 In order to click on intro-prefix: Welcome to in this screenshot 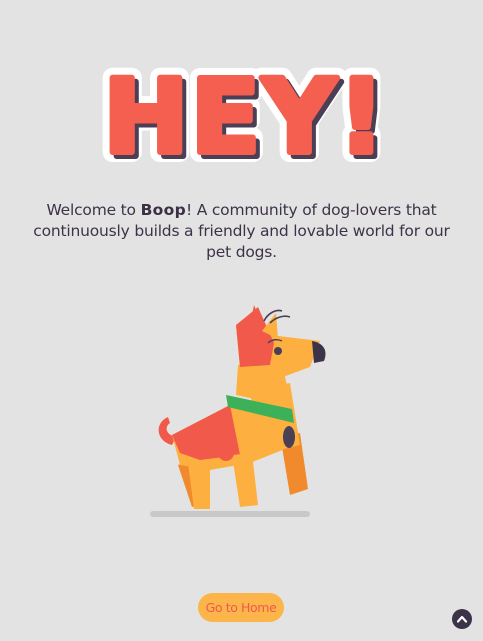, I will do `click(93, 209)`.